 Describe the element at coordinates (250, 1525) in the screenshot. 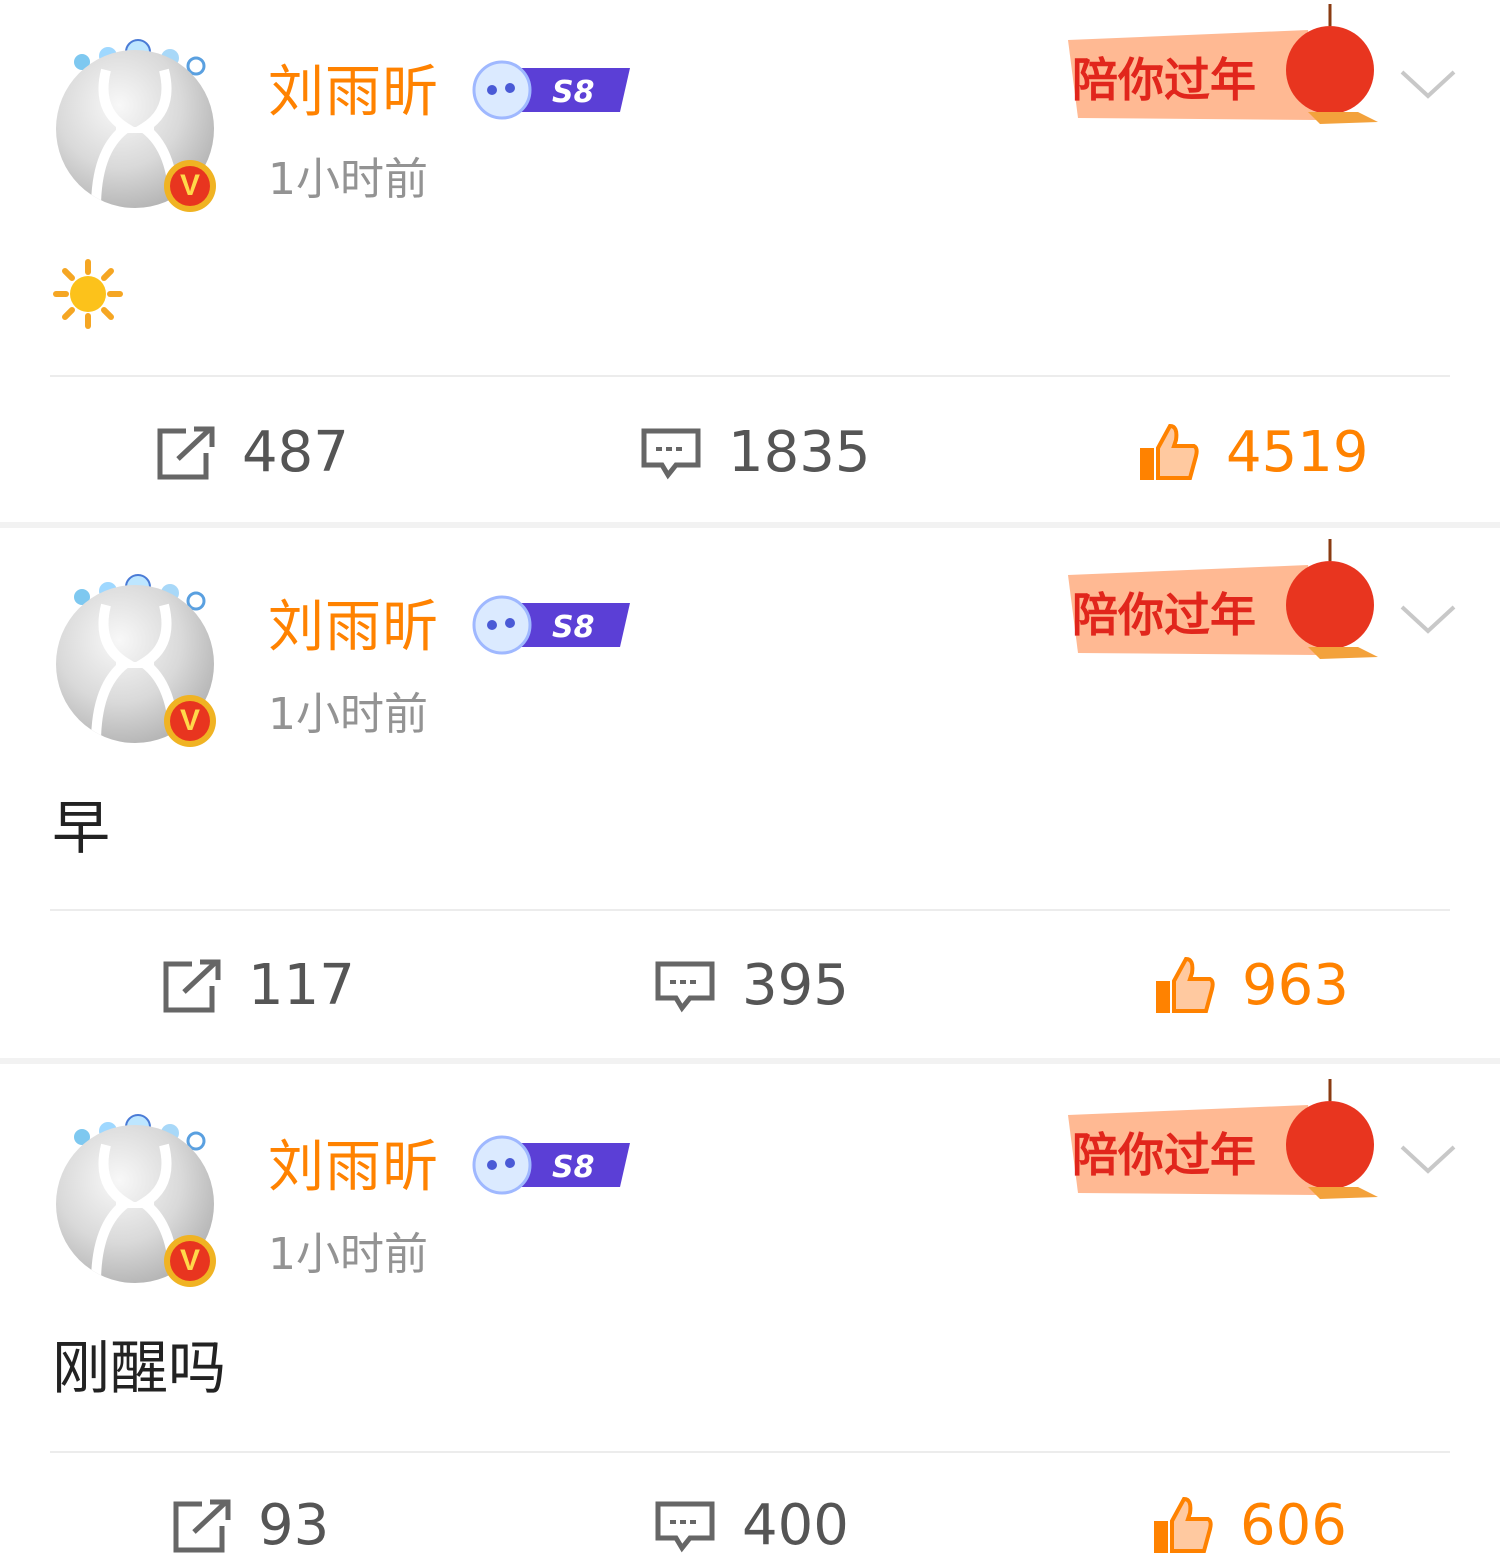

I see `repost-button: 93` at that location.